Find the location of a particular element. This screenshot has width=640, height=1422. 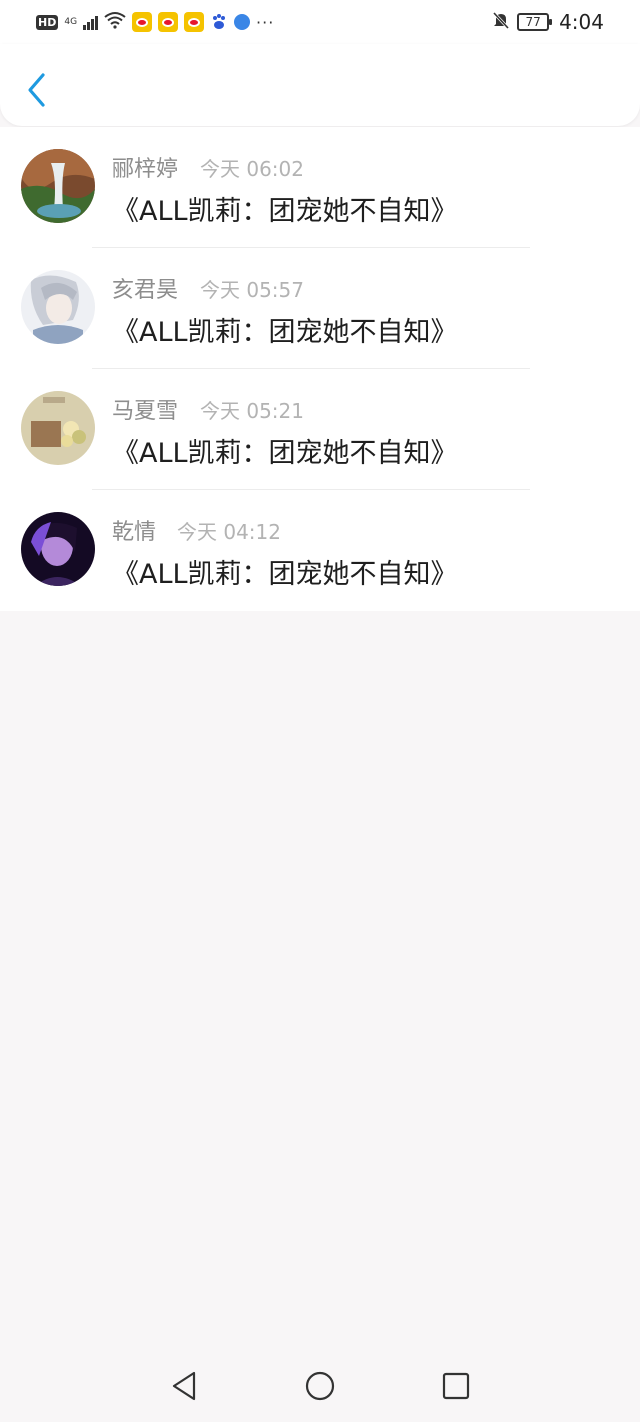

list-item: 马夏雪 今天 05:21 《ALL凯莉：团宠她不自知》 is located at coordinates (320, 429).